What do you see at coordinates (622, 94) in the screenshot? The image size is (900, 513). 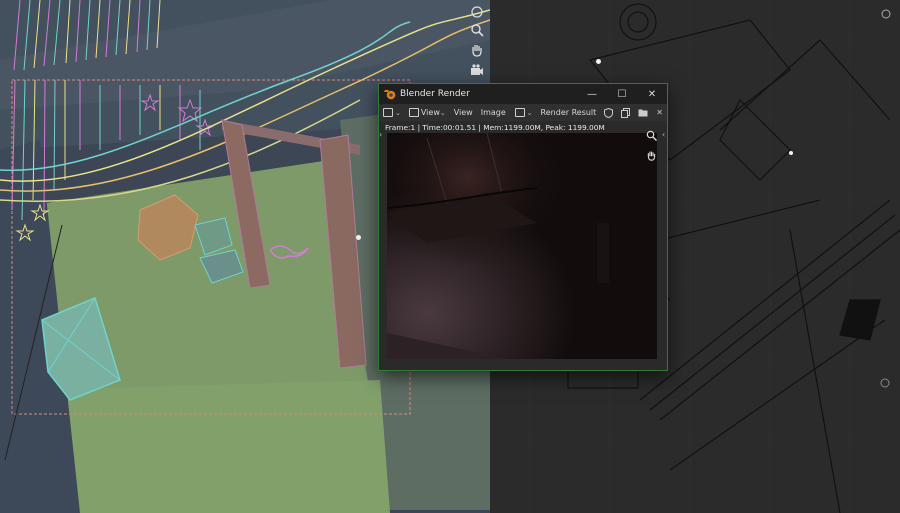 I see `maximize-button: ☐` at bounding box center [622, 94].